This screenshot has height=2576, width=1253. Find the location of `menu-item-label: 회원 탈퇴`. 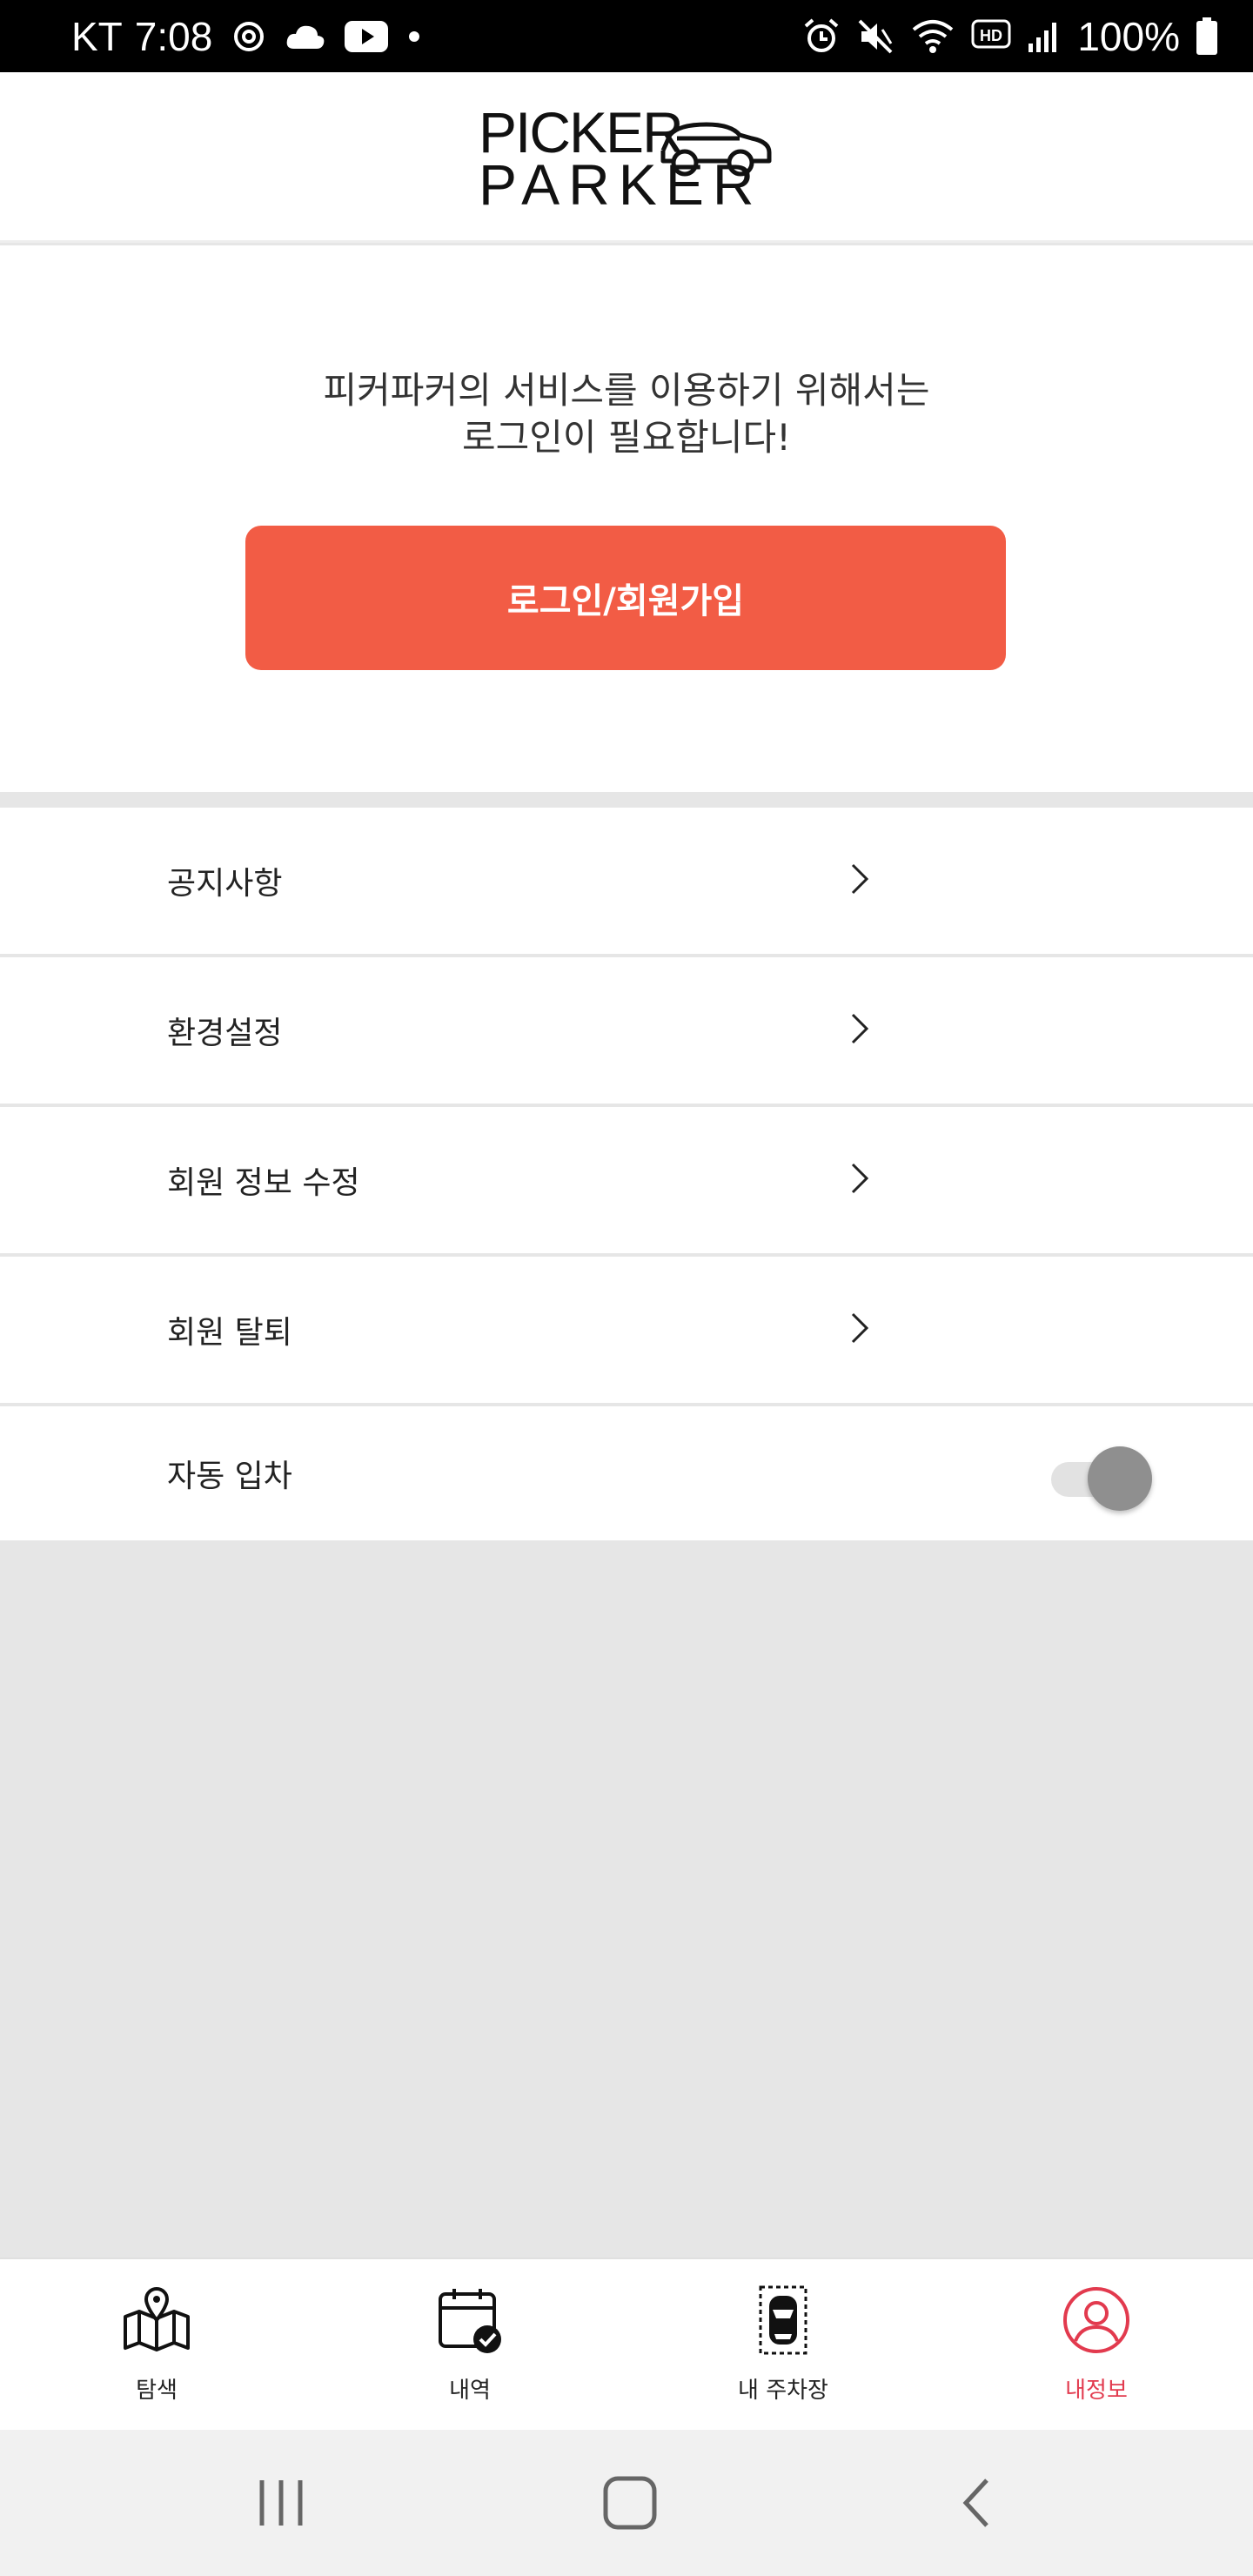

menu-item-label: 회원 탈퇴 is located at coordinates (229, 1333).